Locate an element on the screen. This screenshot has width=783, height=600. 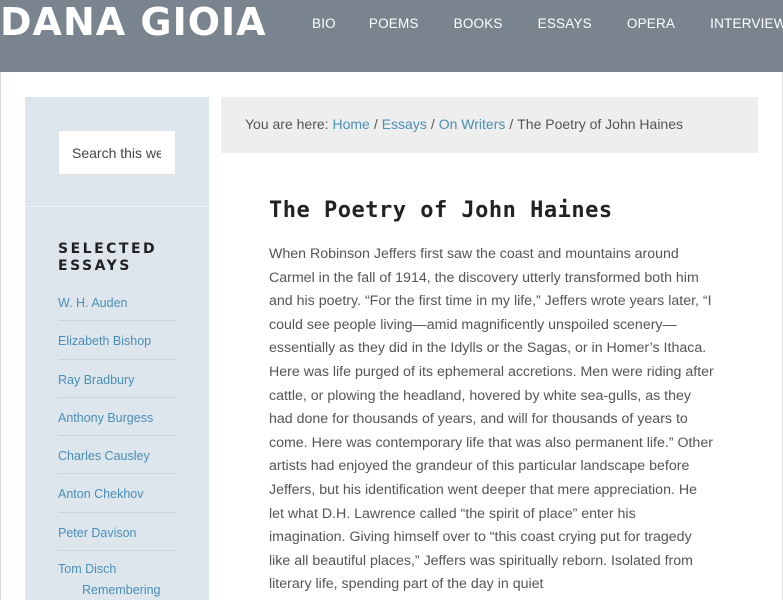
list-item: Peter Davison is located at coordinates (117, 532).